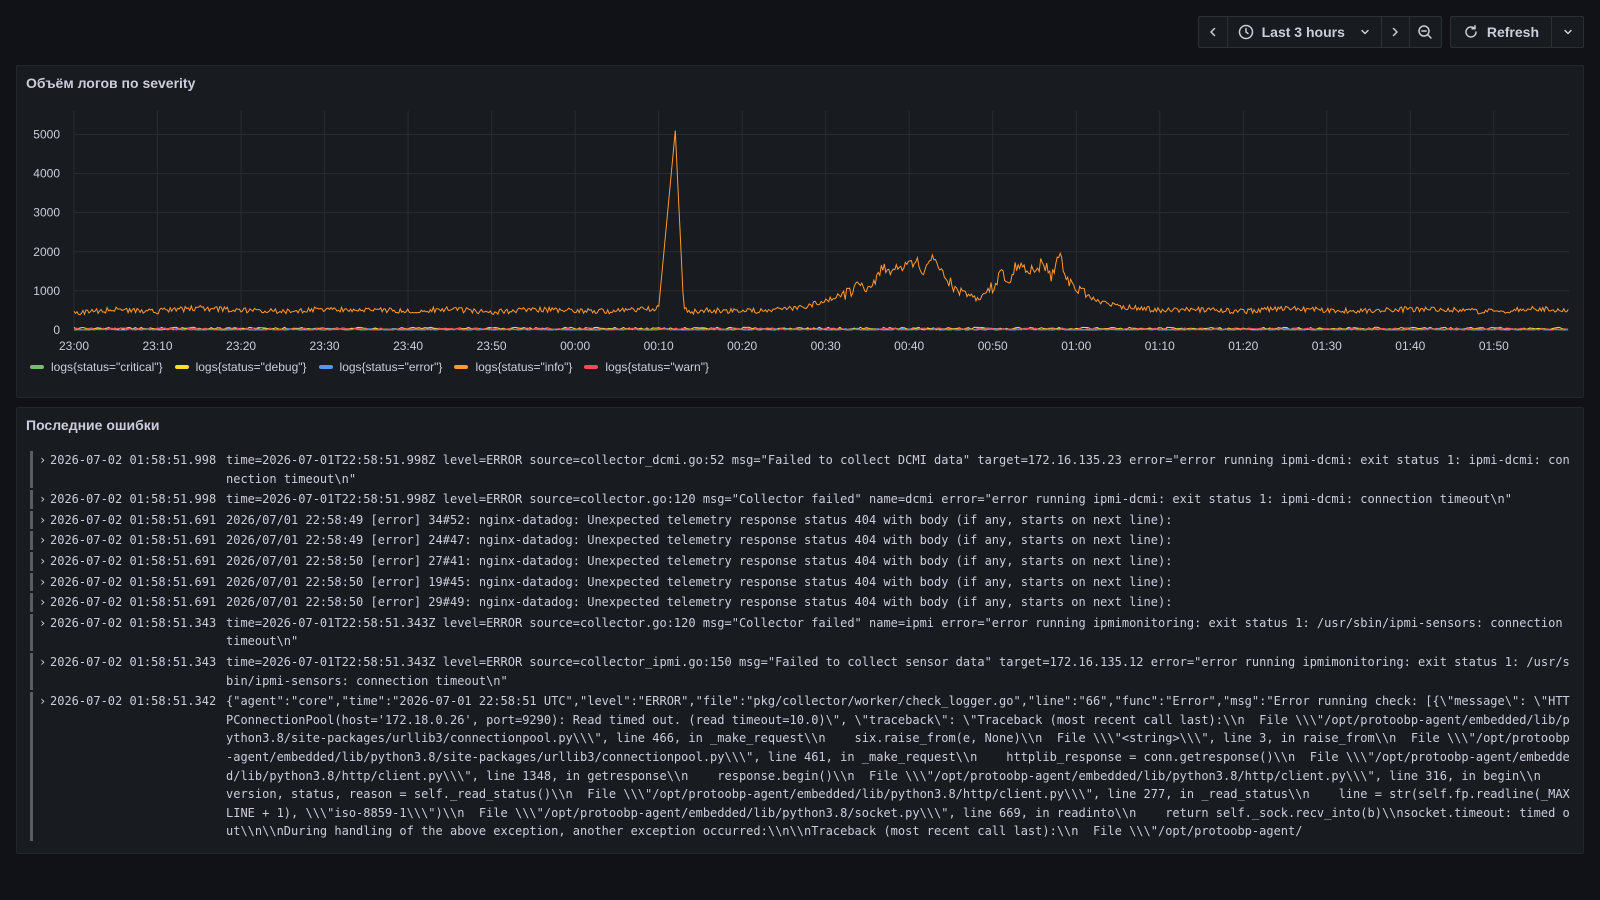 The width and height of the screenshot is (1600, 900). I want to click on y-tick-label: 1000, so click(46, 291).